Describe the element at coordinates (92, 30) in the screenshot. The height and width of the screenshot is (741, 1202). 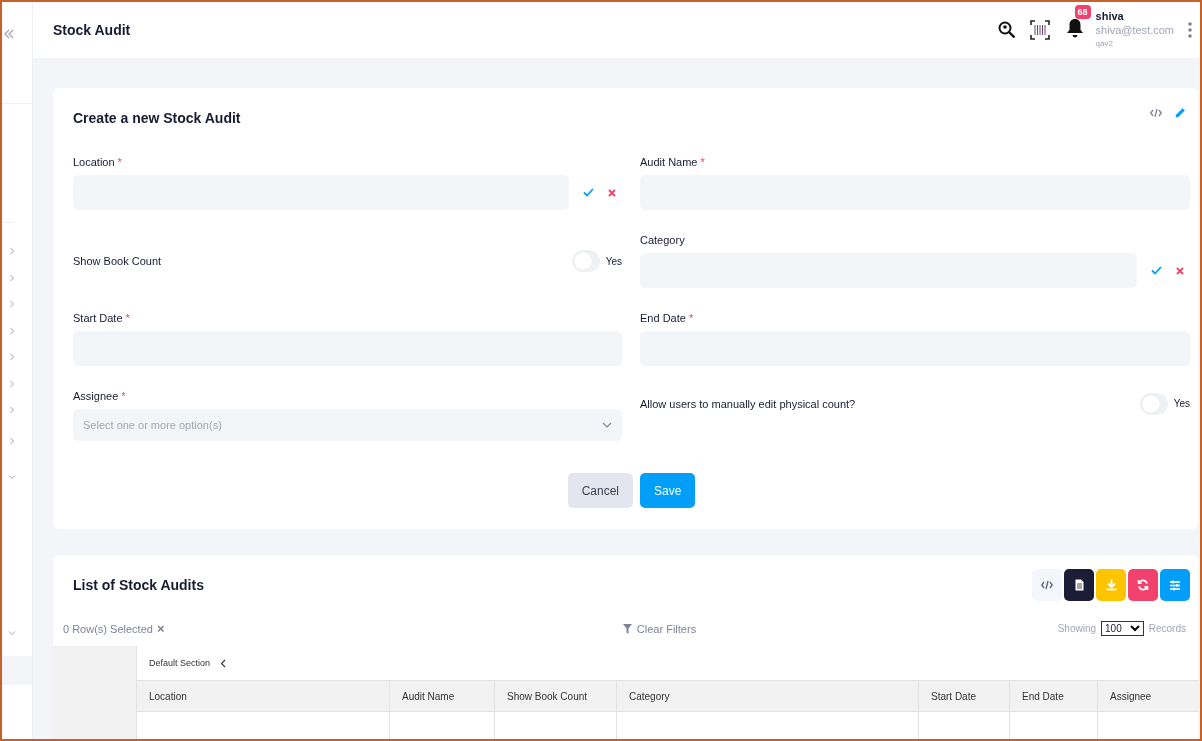
I see `page-title: Stock Audit` at that location.